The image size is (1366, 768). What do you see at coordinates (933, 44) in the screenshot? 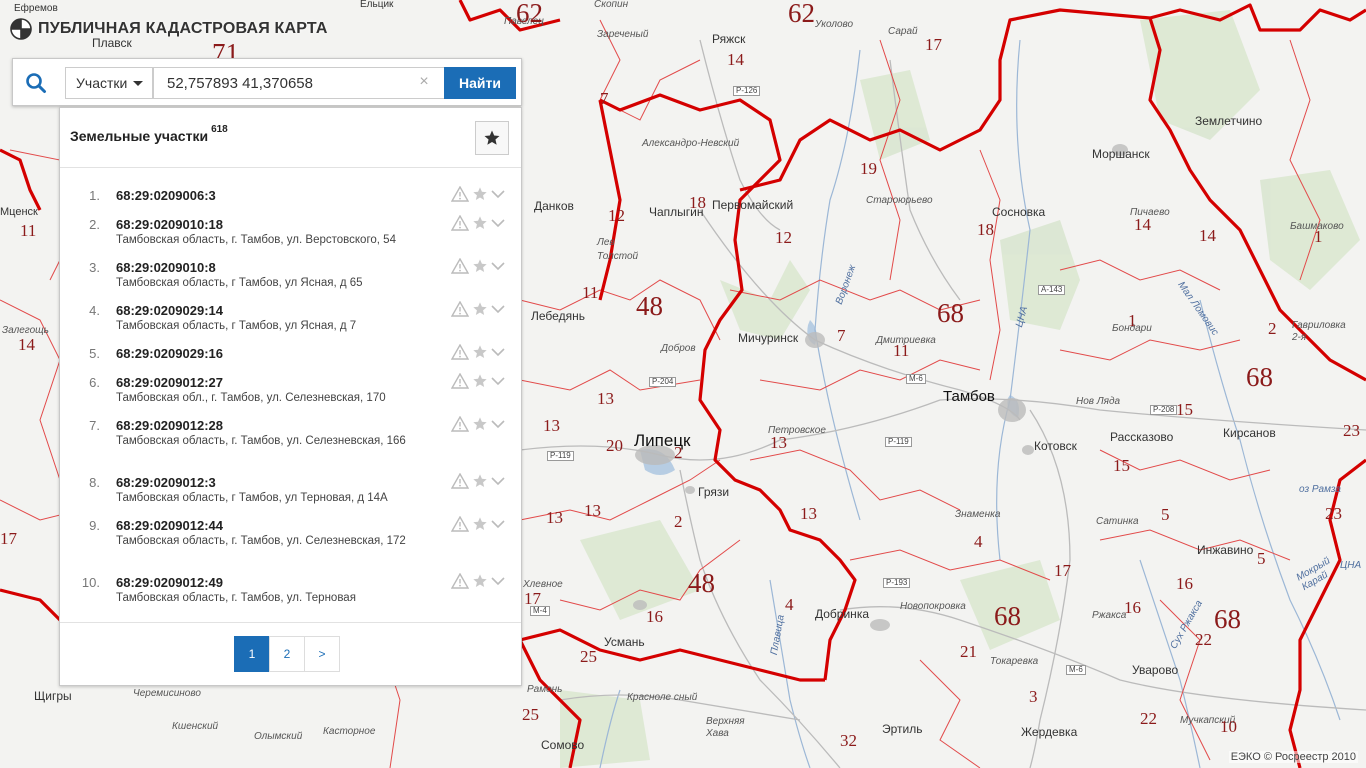
I see `district-number: 17` at bounding box center [933, 44].